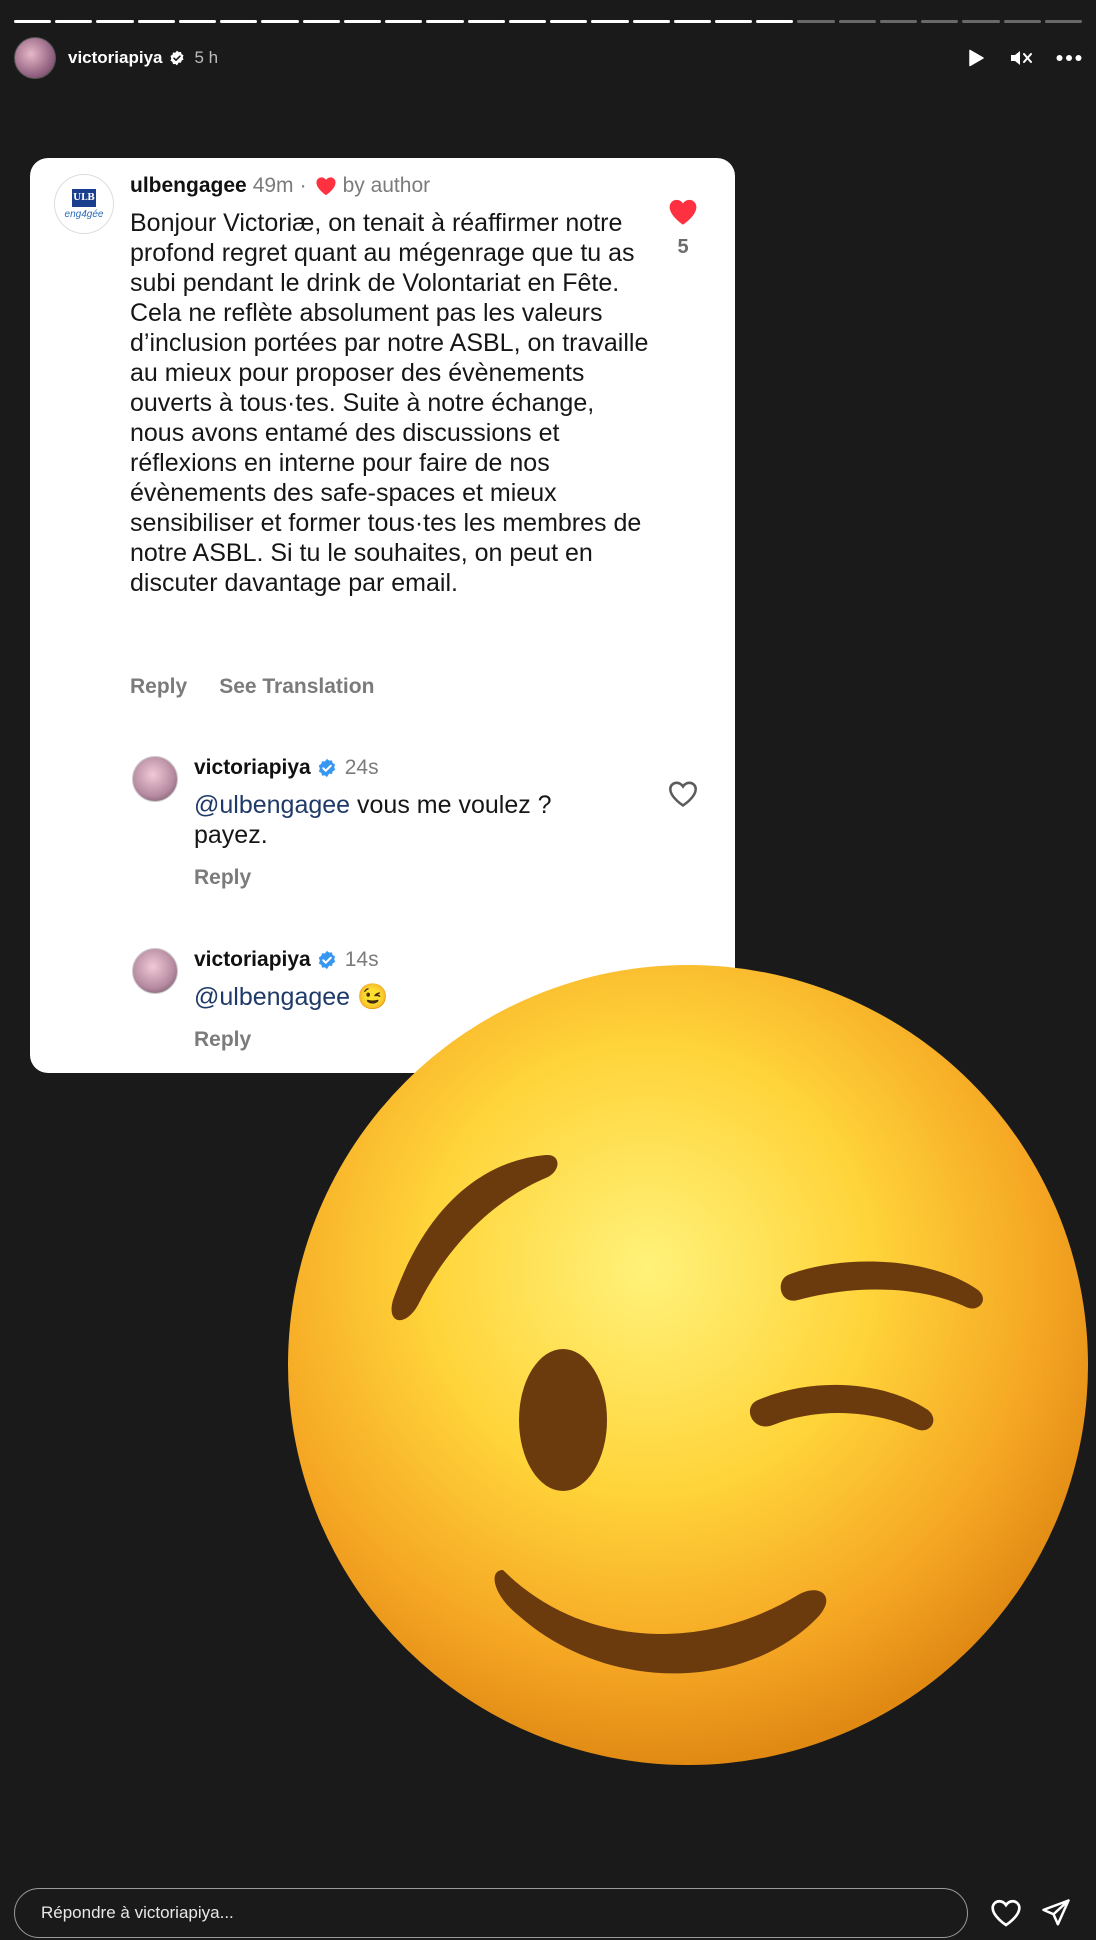 This screenshot has width=1096, height=1940. Describe the element at coordinates (273, 185) in the screenshot. I see `comment-time: 49m` at that location.